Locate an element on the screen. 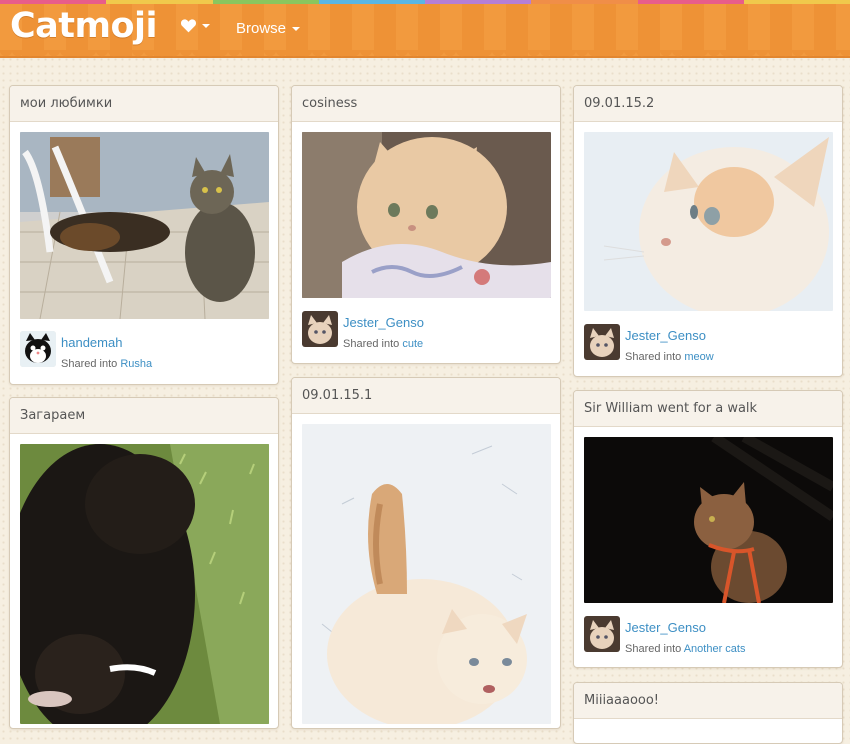 The height and width of the screenshot is (744, 850). card-title: мои любимки is located at coordinates (144, 104).